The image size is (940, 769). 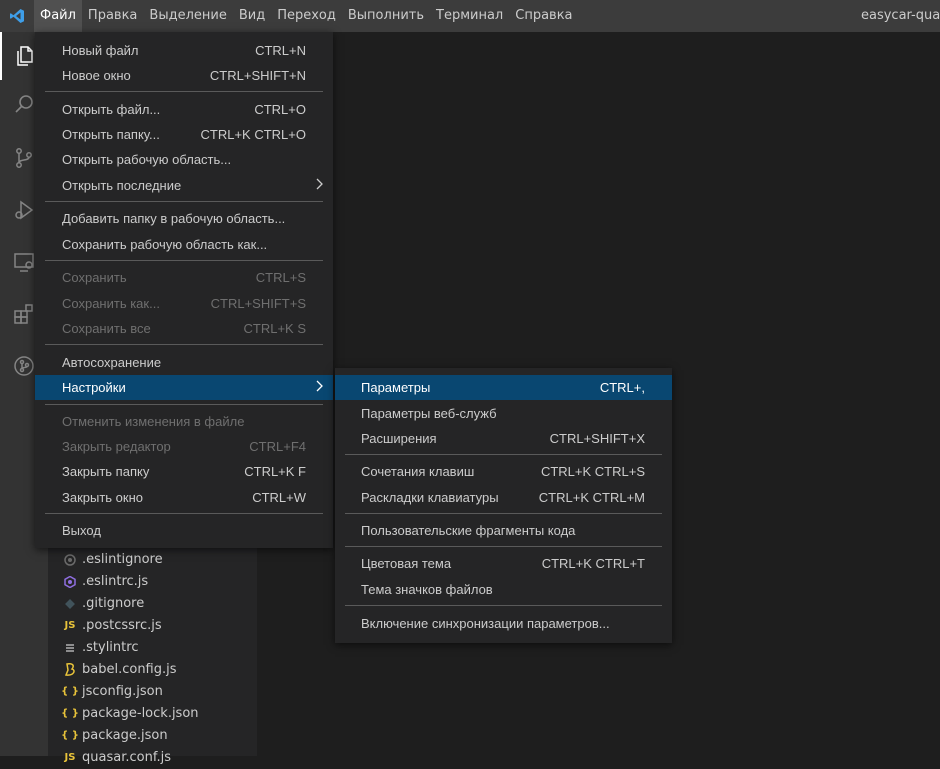 I want to click on menu-item-online-services-settings: Параметры веб-служб, so click(x=503, y=413).